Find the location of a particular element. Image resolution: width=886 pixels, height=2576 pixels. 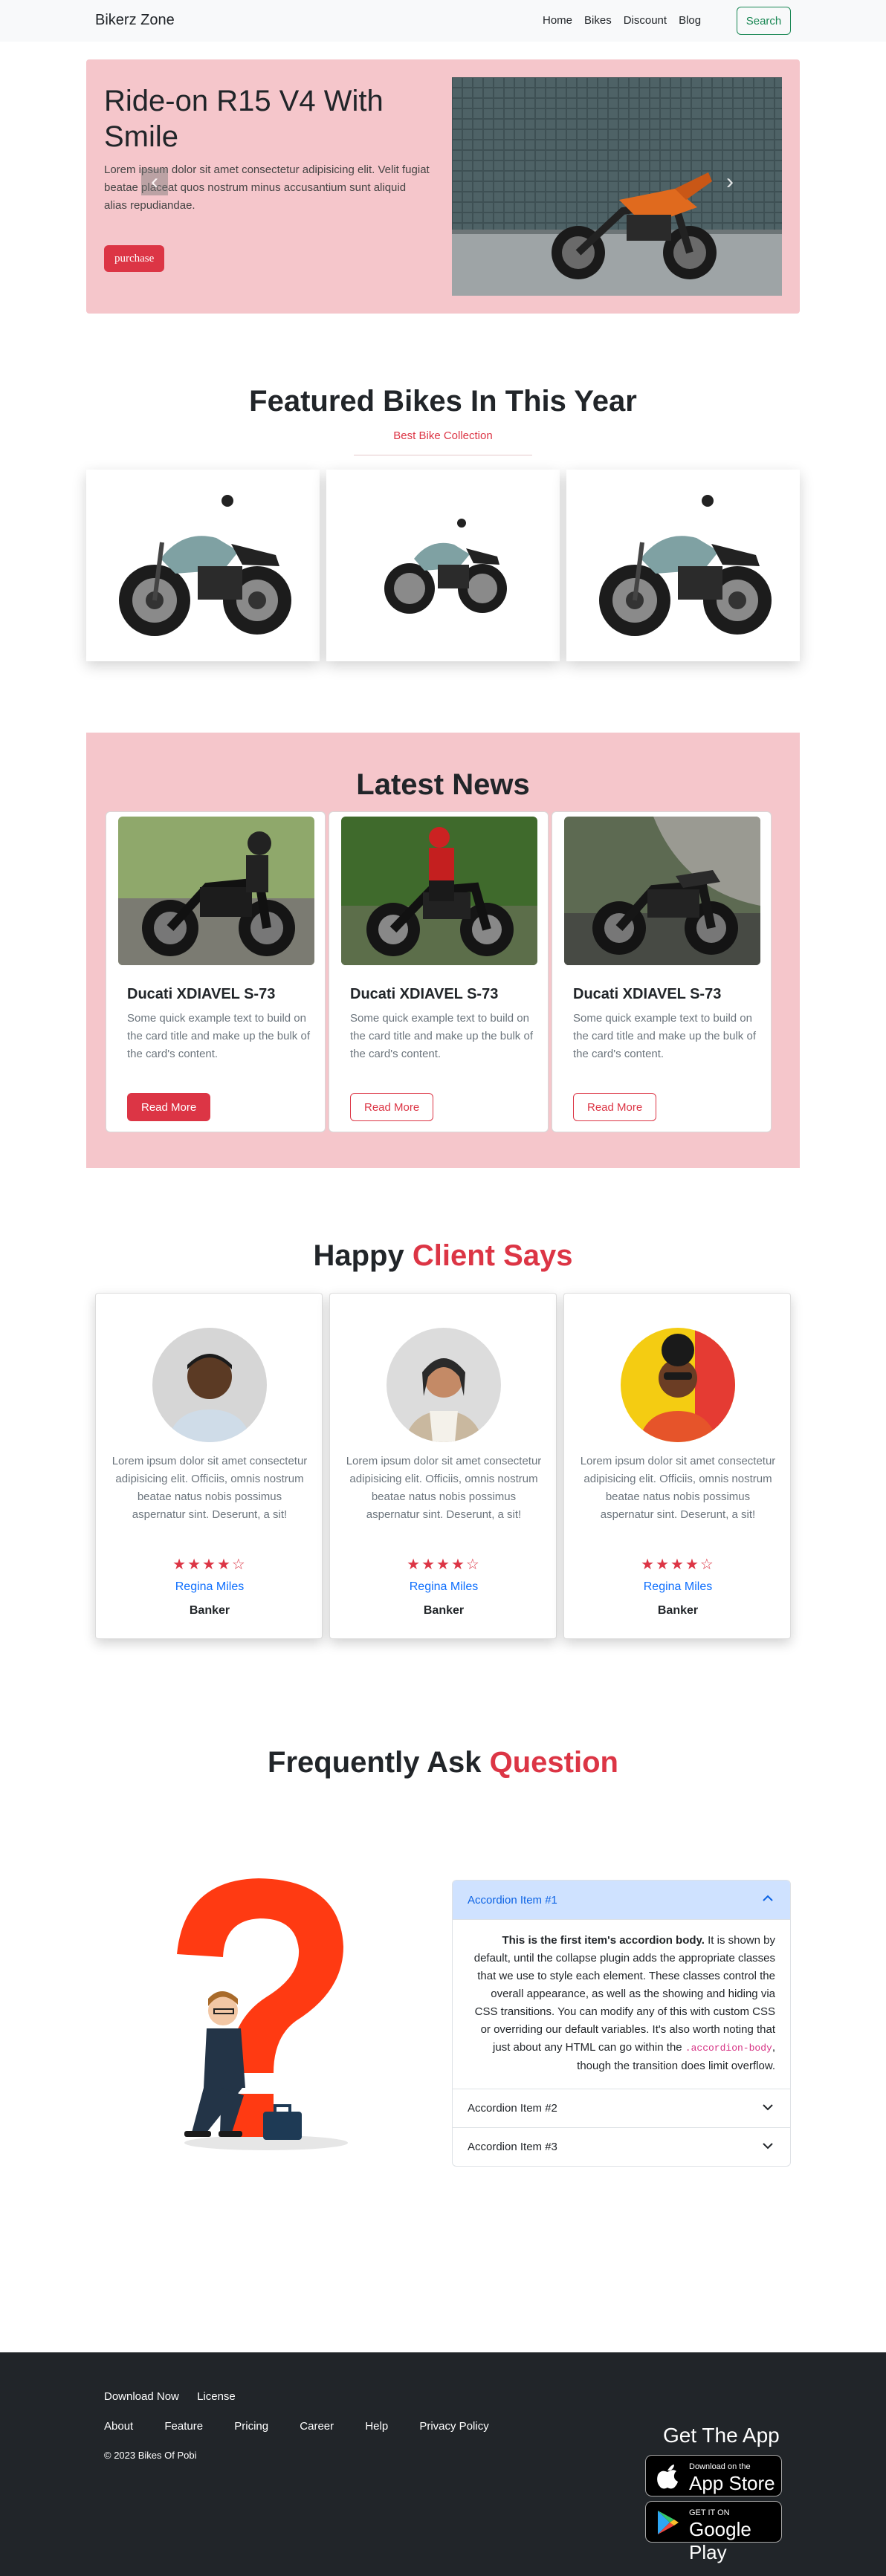

get-the-app-title: Get The App is located at coordinates (721, 2435).